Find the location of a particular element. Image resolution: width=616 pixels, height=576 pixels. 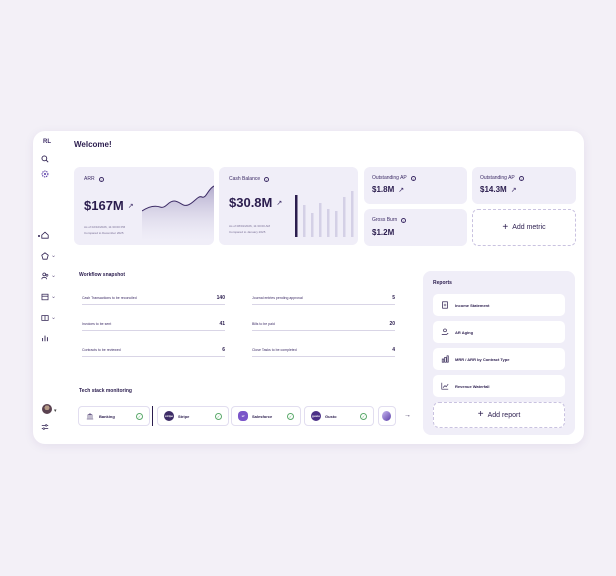

report-label: MRR / ARR by Contract Type is located at coordinates (482, 359).